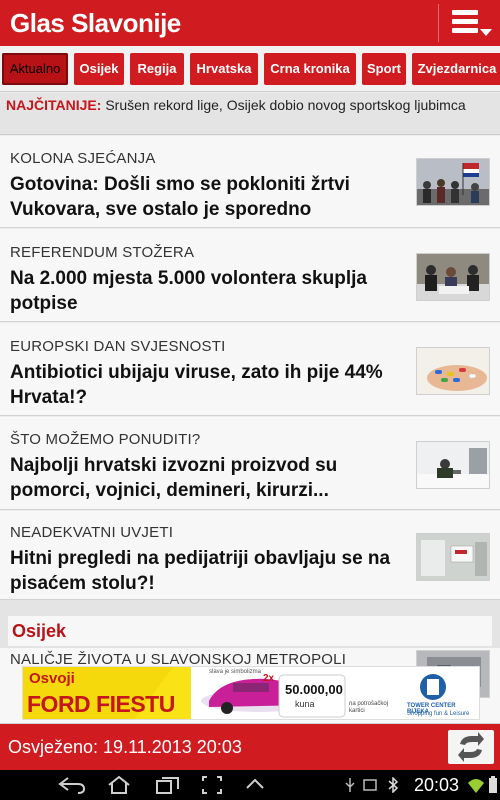 The width and height of the screenshot is (500, 800). I want to click on refresh-icon, so click(471, 747).